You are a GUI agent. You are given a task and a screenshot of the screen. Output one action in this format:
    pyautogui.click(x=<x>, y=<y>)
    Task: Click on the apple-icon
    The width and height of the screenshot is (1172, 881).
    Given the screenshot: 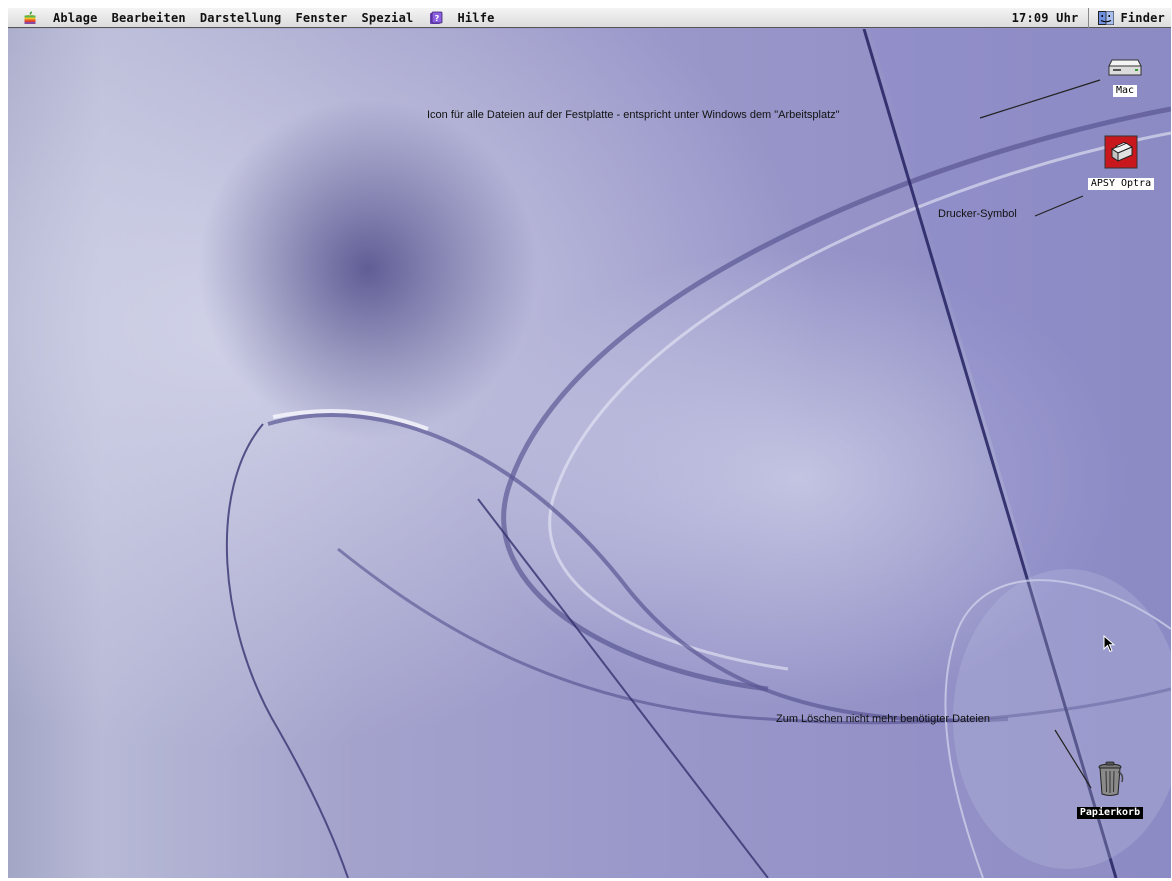 What is the action you would take?
    pyautogui.click(x=30, y=18)
    